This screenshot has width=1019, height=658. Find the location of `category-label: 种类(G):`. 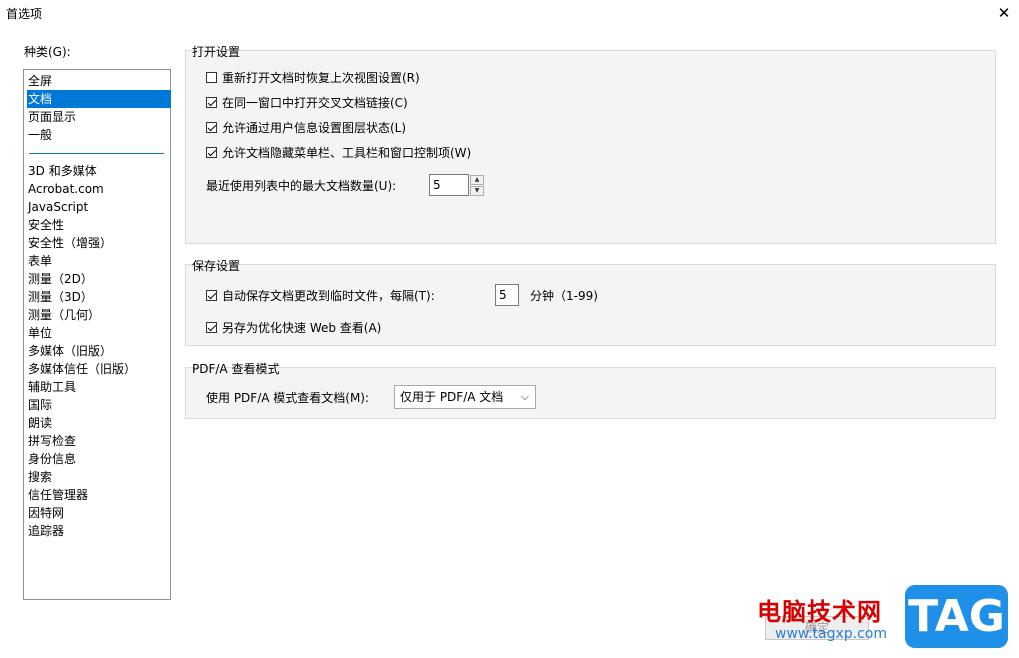

category-label: 种类(G): is located at coordinates (47, 52).